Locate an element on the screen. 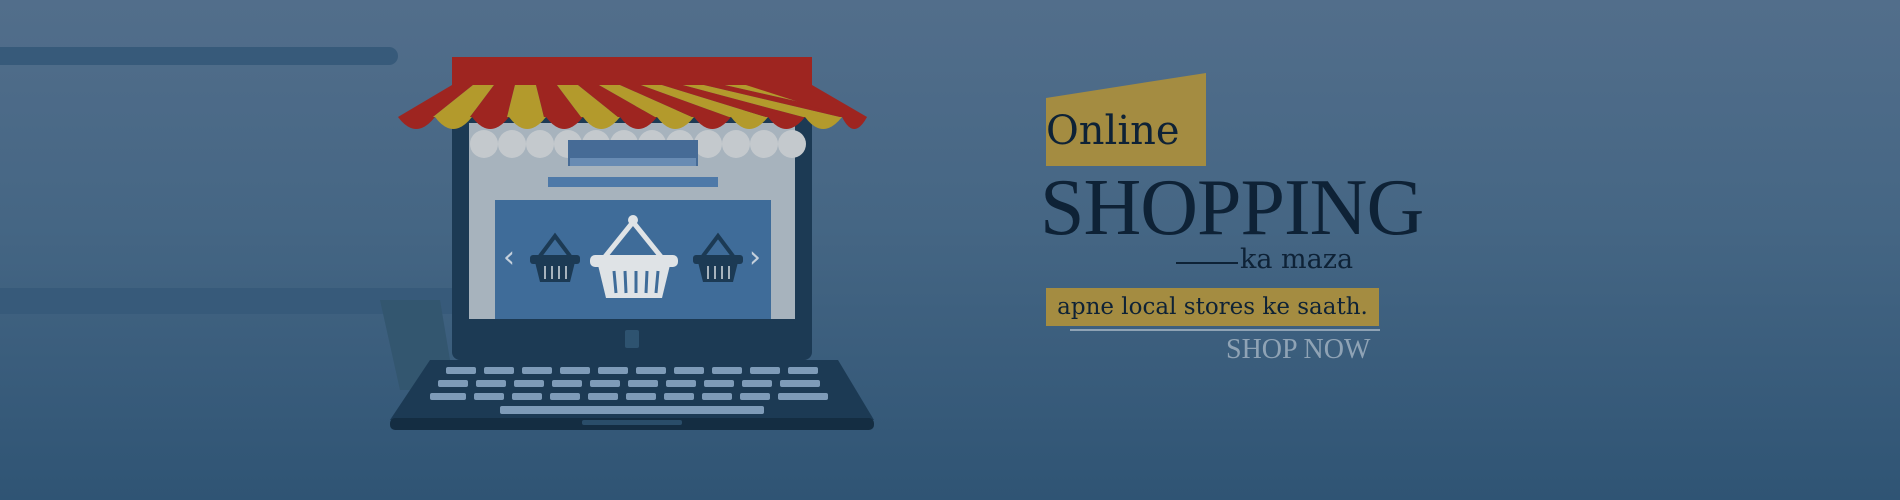  menu-bar is located at coordinates (633, 182).